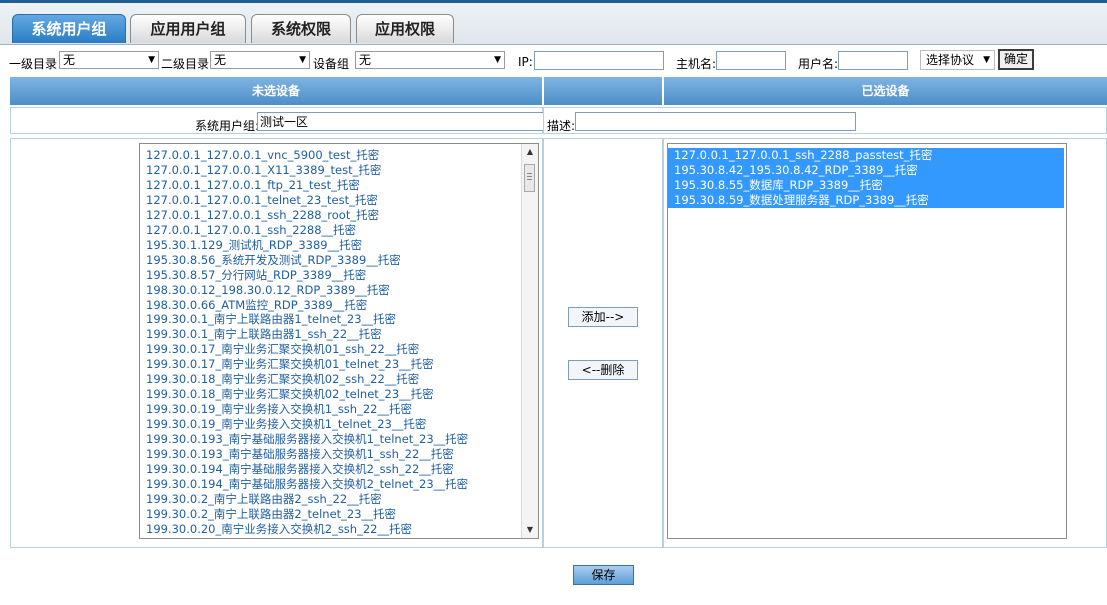 This screenshot has height=605, width=1107. I want to click on remove-button: <--删除, so click(603, 370).